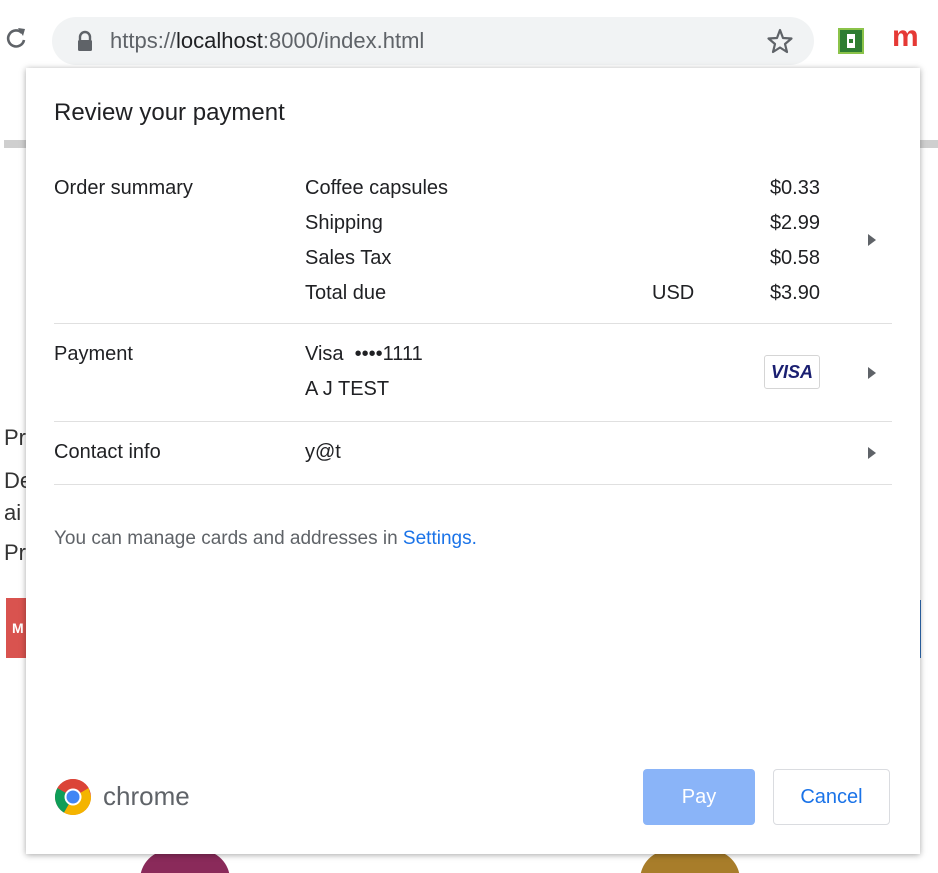  Describe the element at coordinates (433, 41) in the screenshot. I see `address-bar: https://localhost:8000/index.html` at that location.